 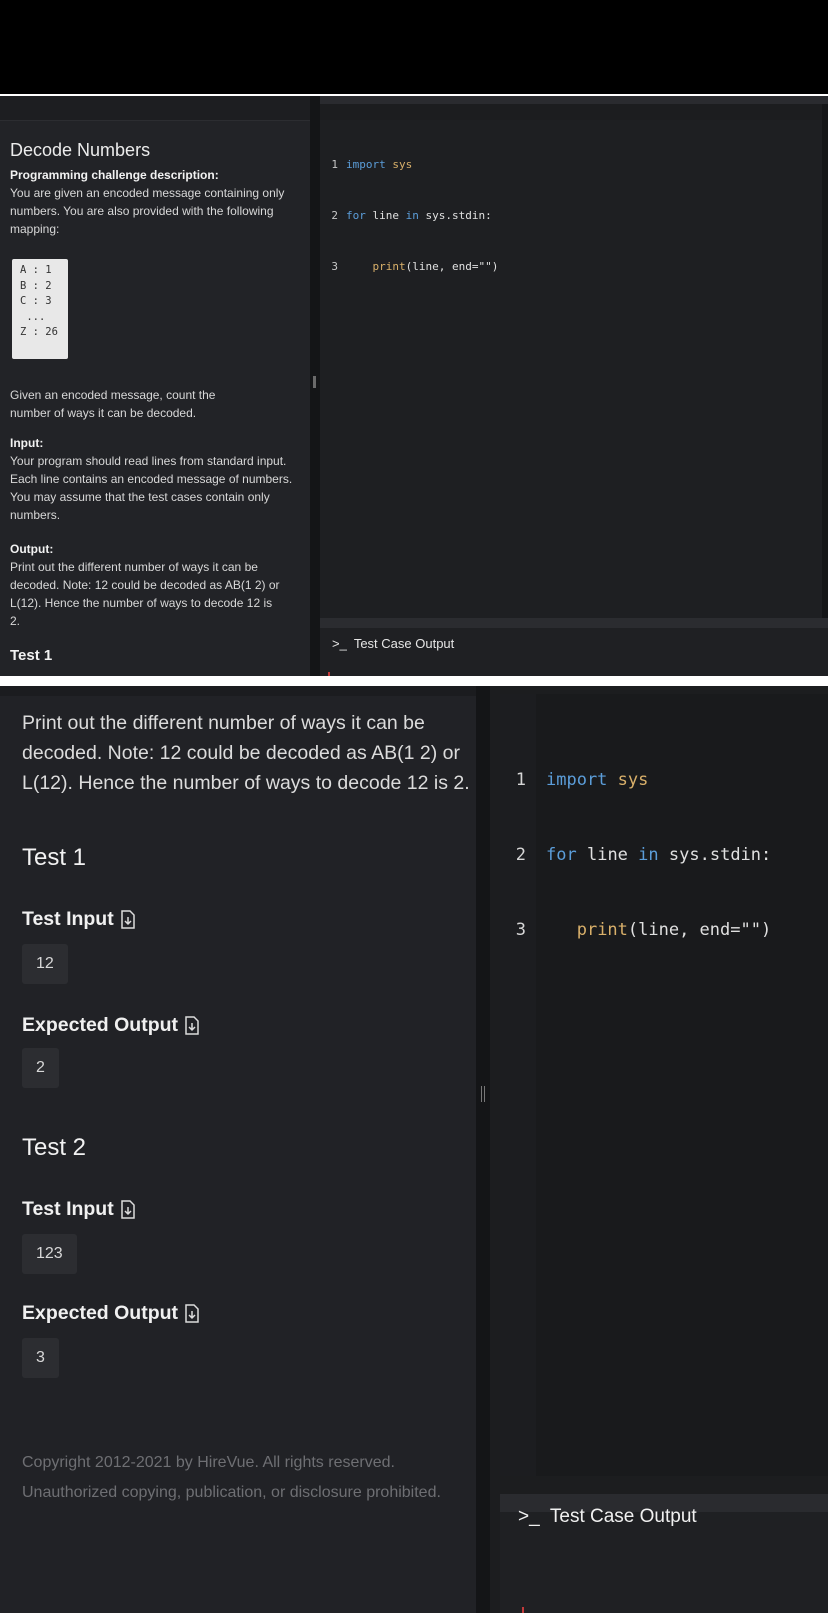 What do you see at coordinates (27, 443) in the screenshot?
I see `input-heading: Input:` at bounding box center [27, 443].